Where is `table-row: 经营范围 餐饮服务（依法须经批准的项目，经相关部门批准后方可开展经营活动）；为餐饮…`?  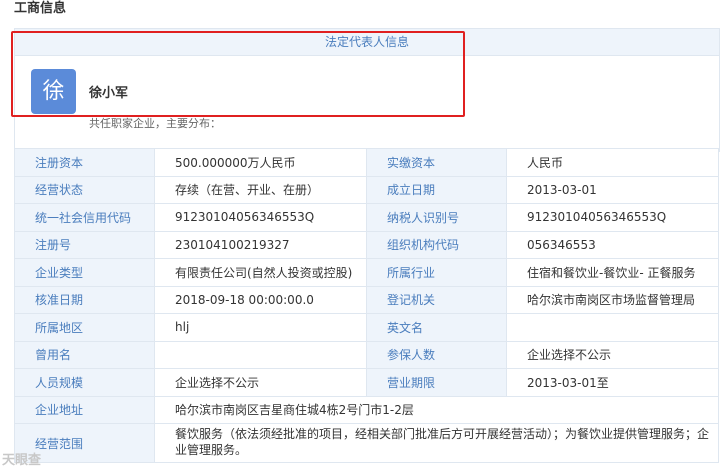
table-row: 经营范围 餐饮服务（依法须经批准的项目，经相关部门批准后方可开展经营活动）；为餐饮… is located at coordinates (366, 443).